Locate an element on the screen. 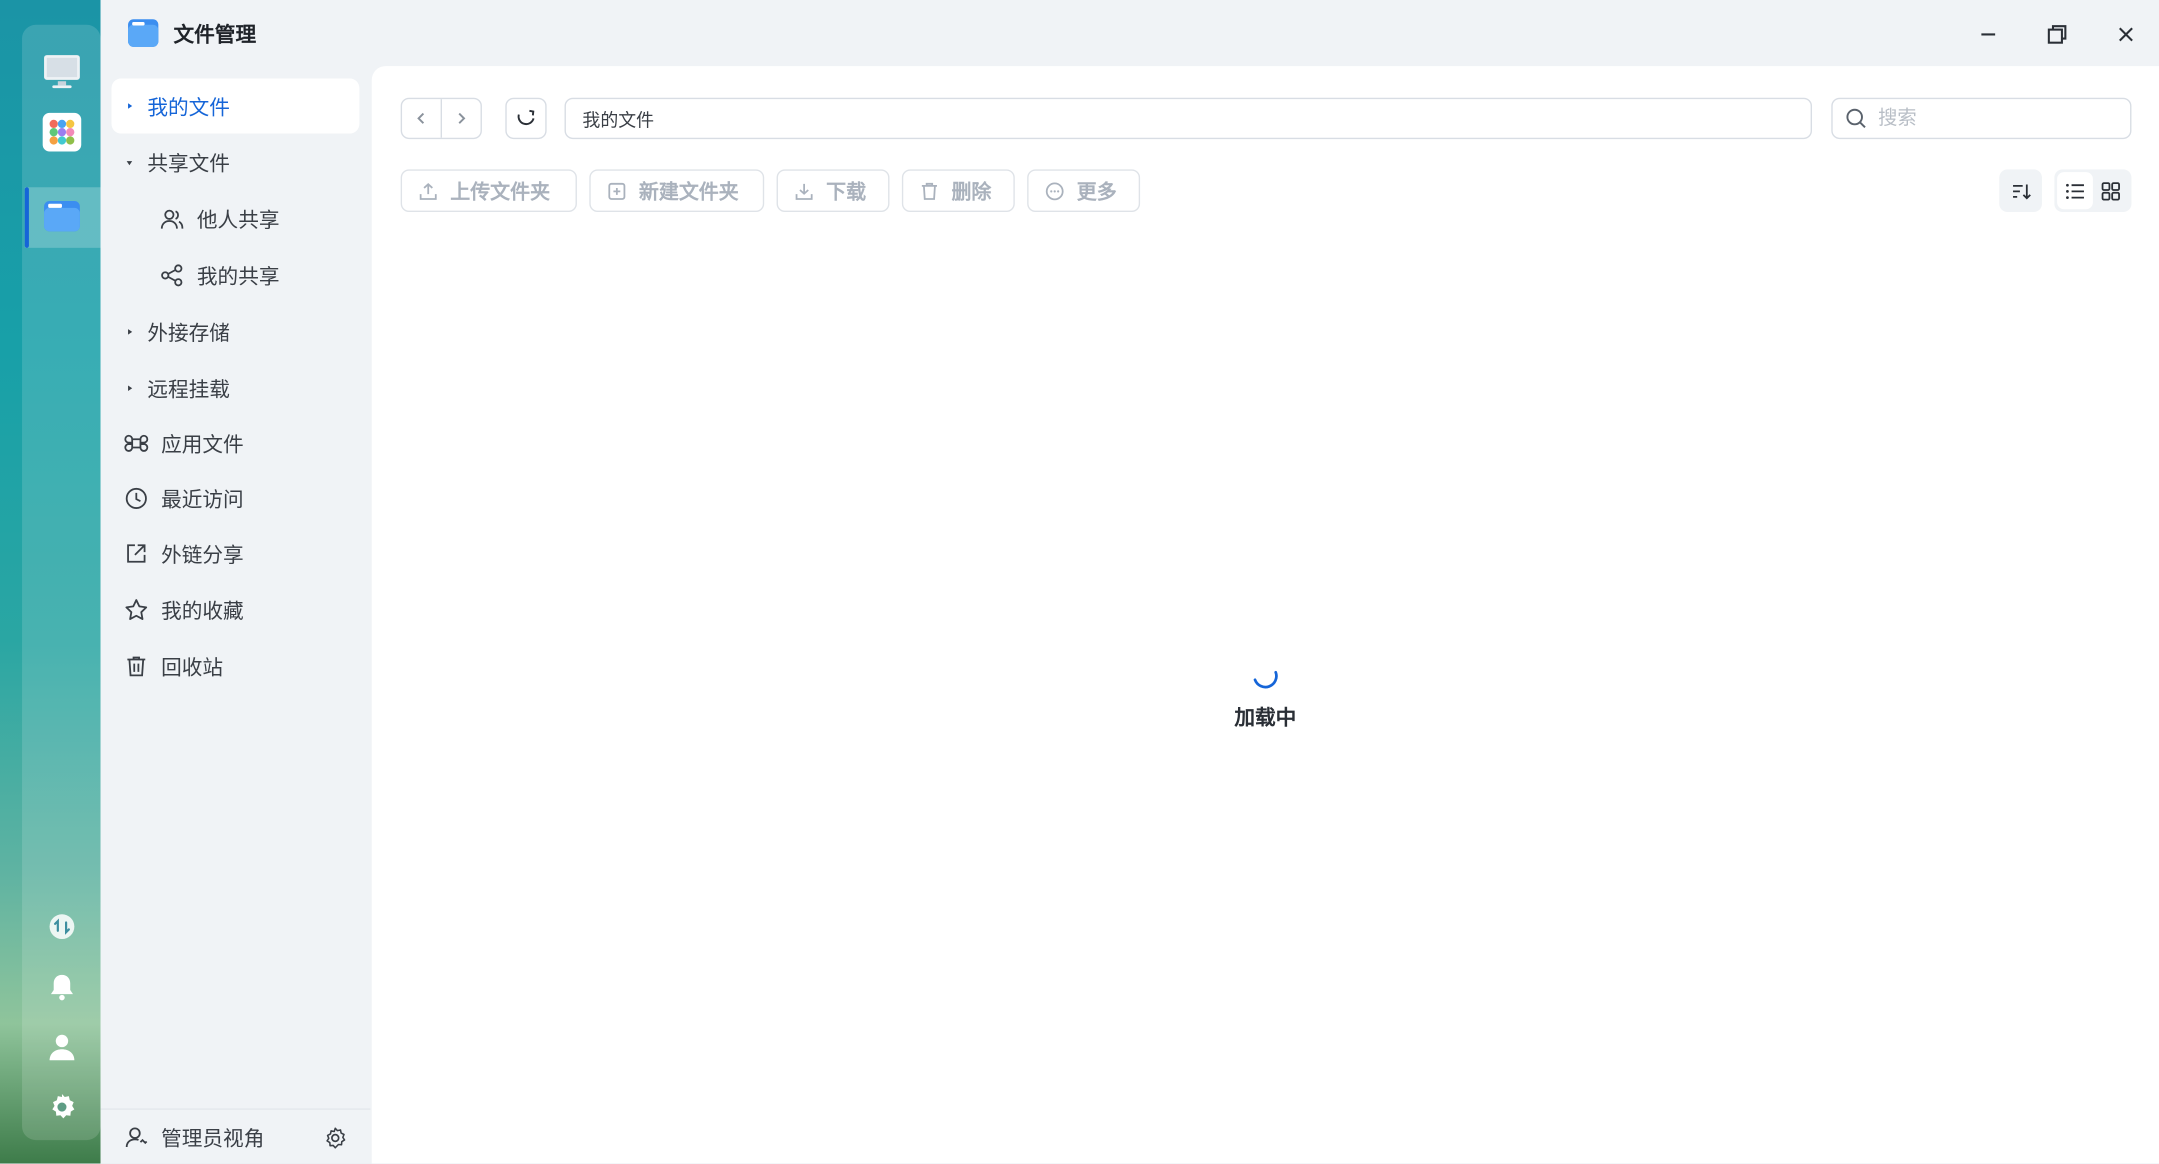 This screenshot has height=1164, width=2159. clock-icon is located at coordinates (137, 498).